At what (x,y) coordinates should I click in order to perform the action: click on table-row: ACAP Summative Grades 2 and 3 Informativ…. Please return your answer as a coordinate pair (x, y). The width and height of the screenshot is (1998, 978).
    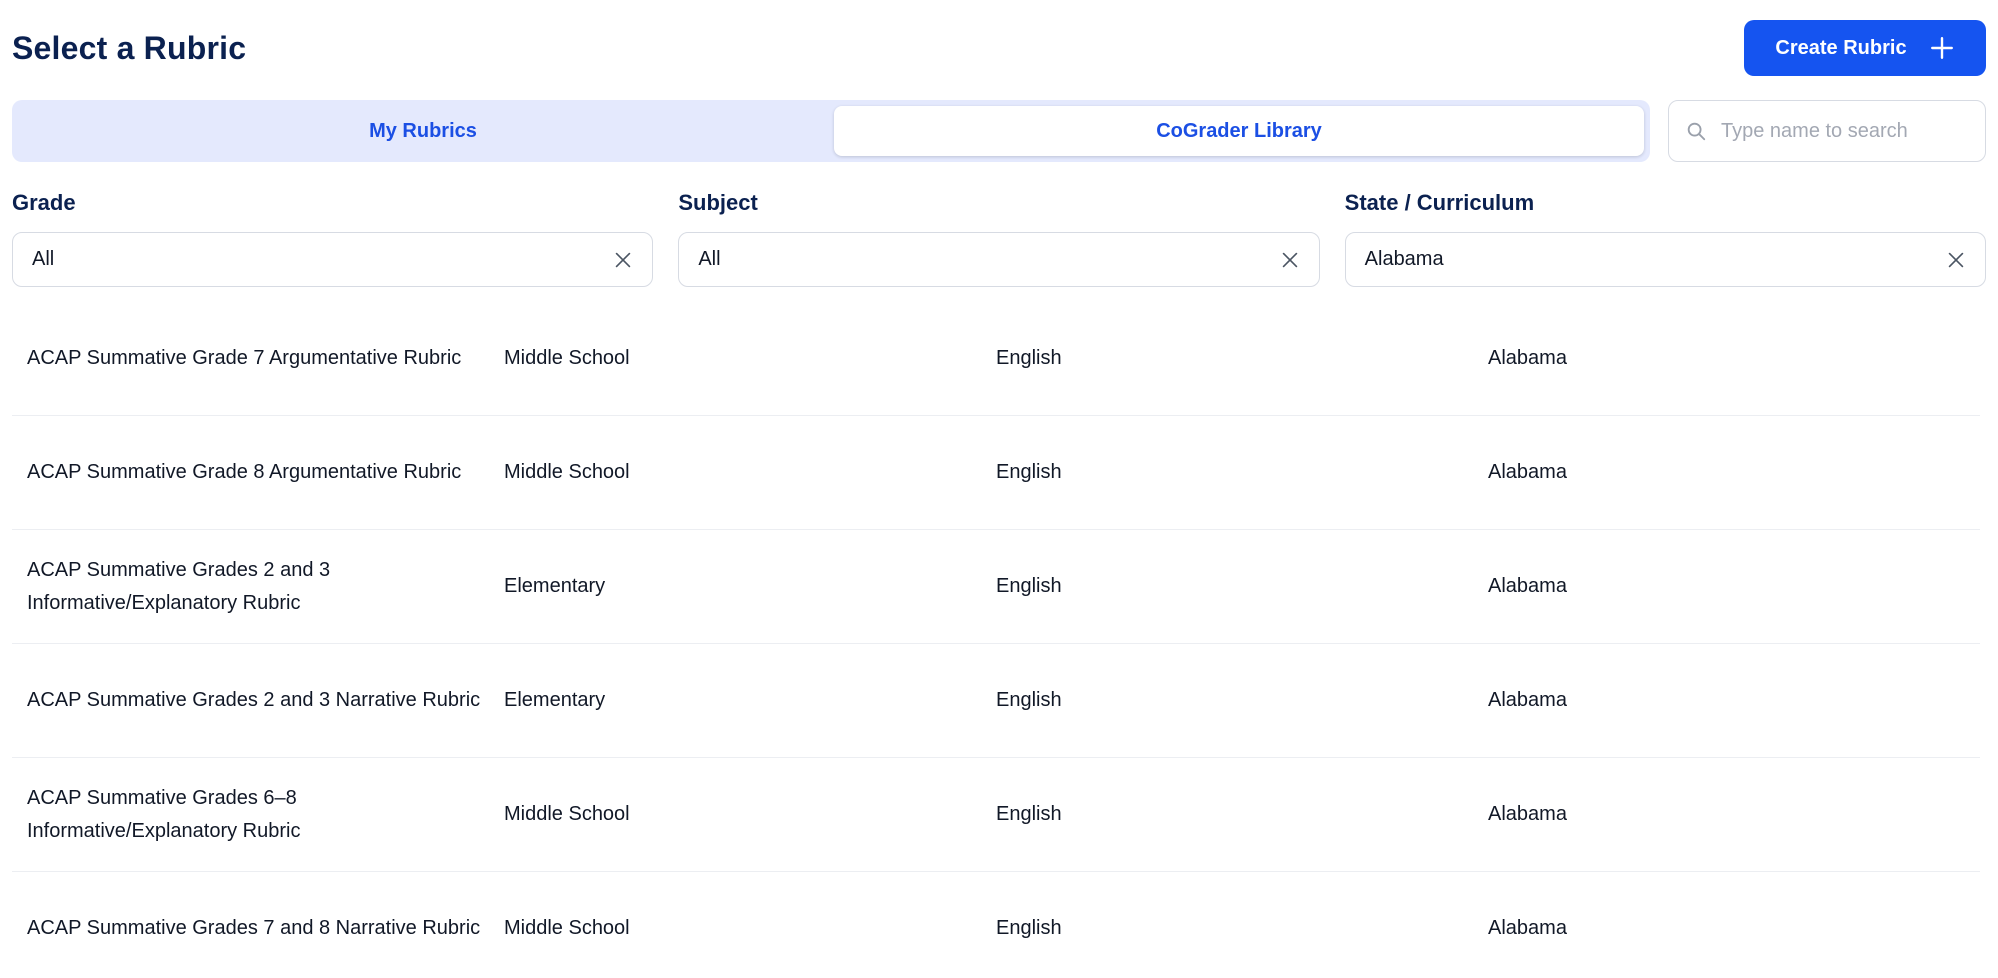
    Looking at the image, I should click on (996, 587).